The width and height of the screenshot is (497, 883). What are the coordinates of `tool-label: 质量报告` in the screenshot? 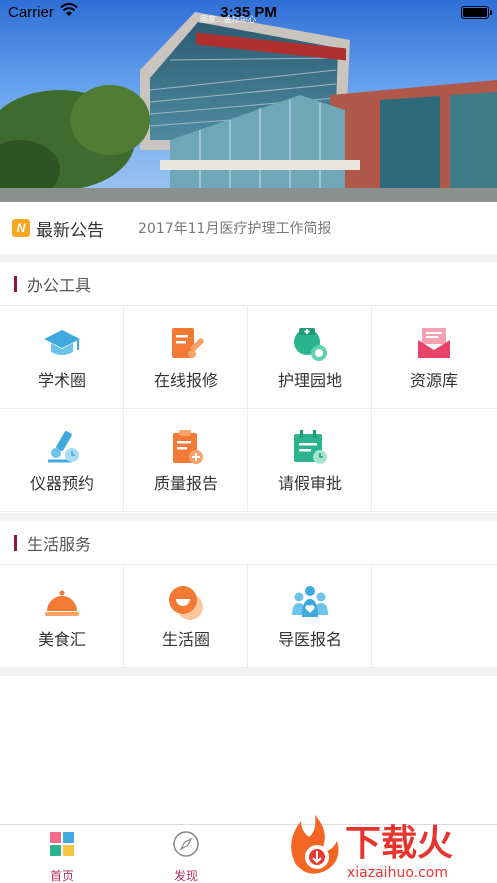 It's located at (185, 483).